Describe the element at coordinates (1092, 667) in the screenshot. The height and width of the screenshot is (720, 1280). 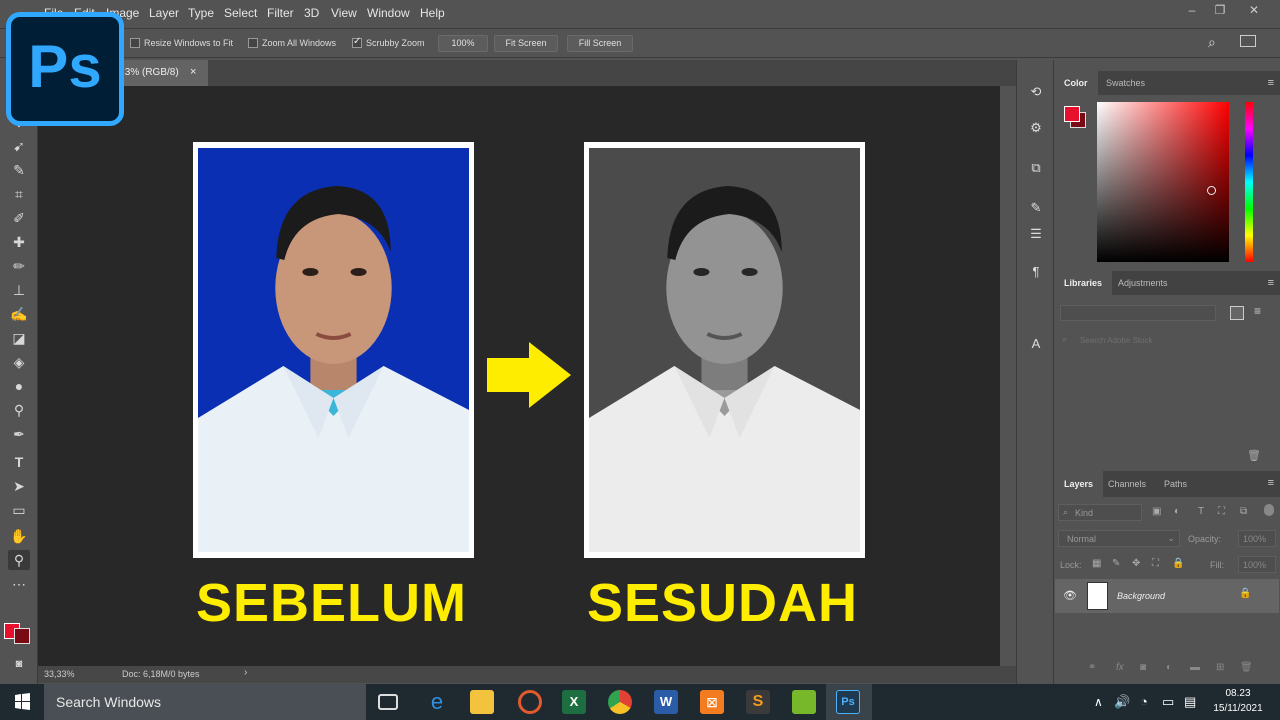
I see `link-layers-icon: ⚭` at that location.